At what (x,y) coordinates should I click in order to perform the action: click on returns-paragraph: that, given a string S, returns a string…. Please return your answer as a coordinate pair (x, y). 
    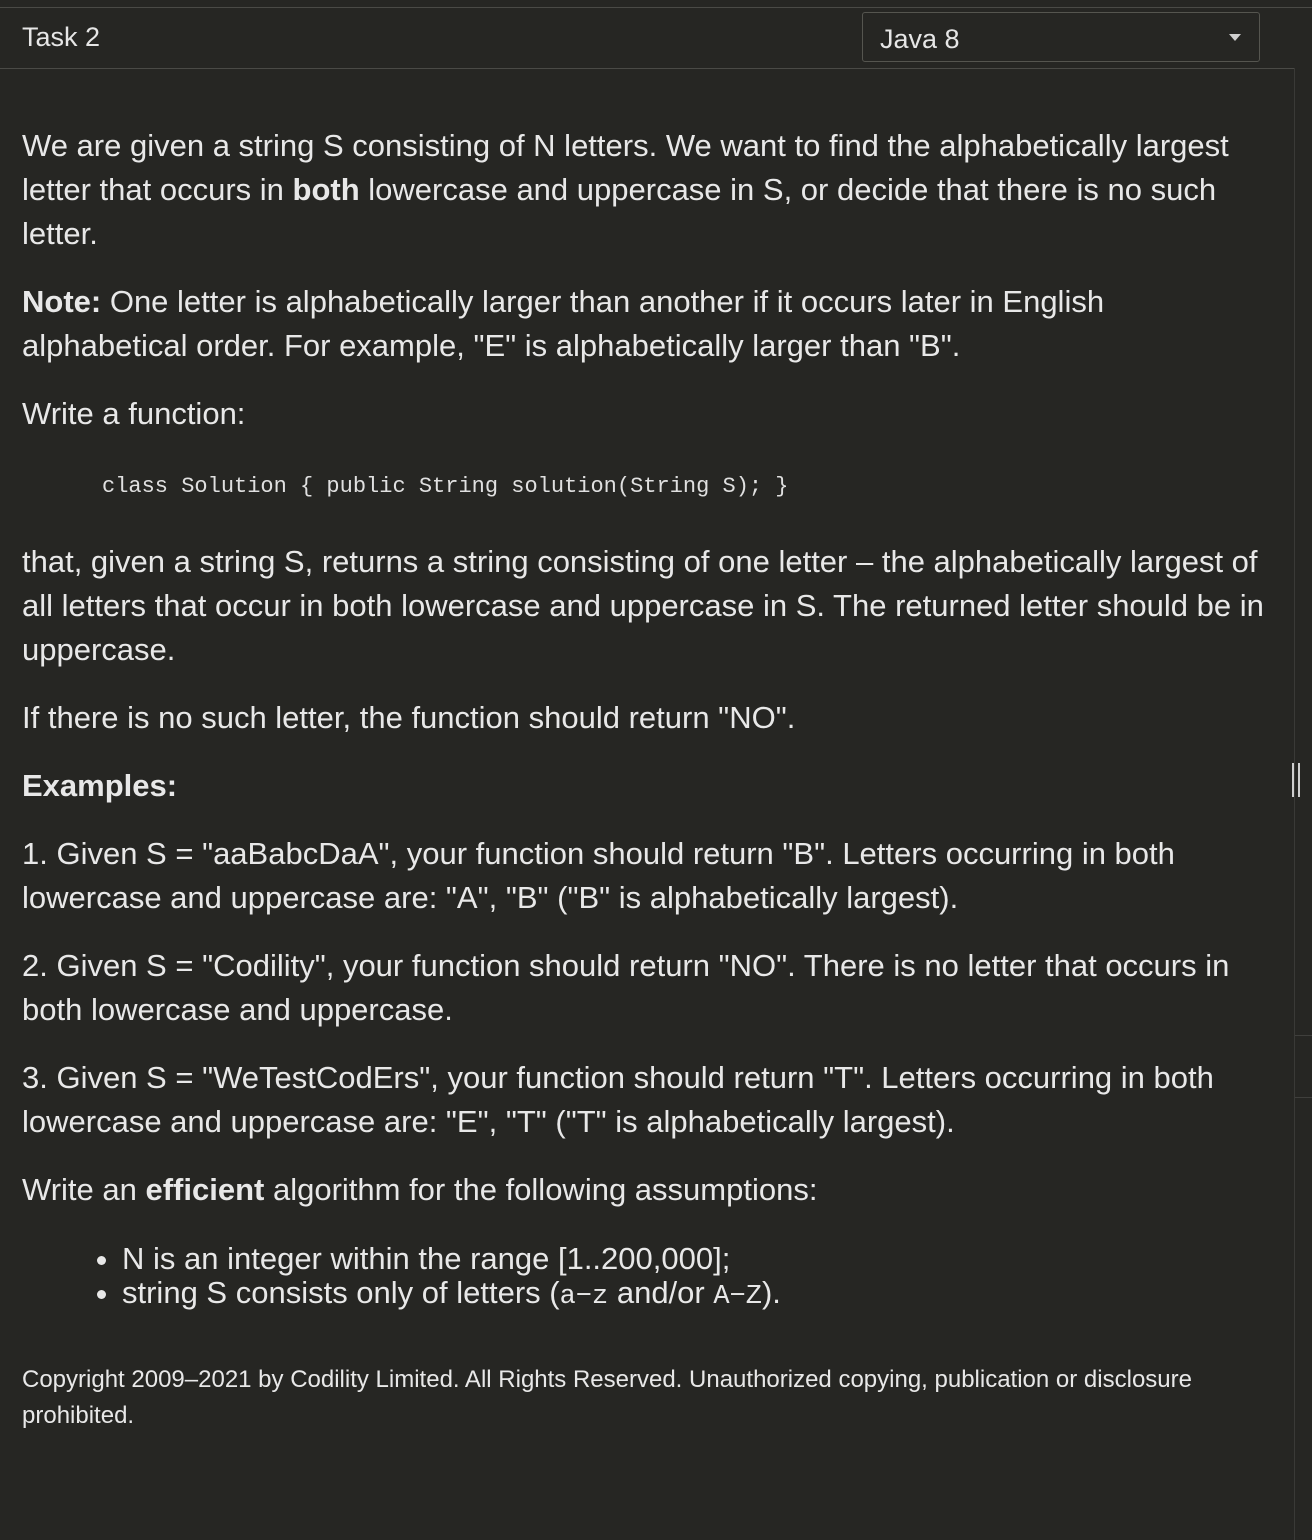
    Looking at the image, I should click on (643, 605).